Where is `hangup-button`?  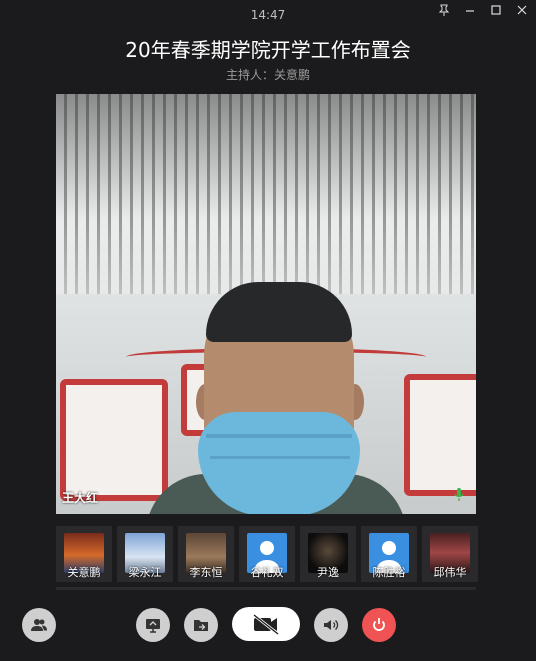 hangup-button is located at coordinates (379, 625).